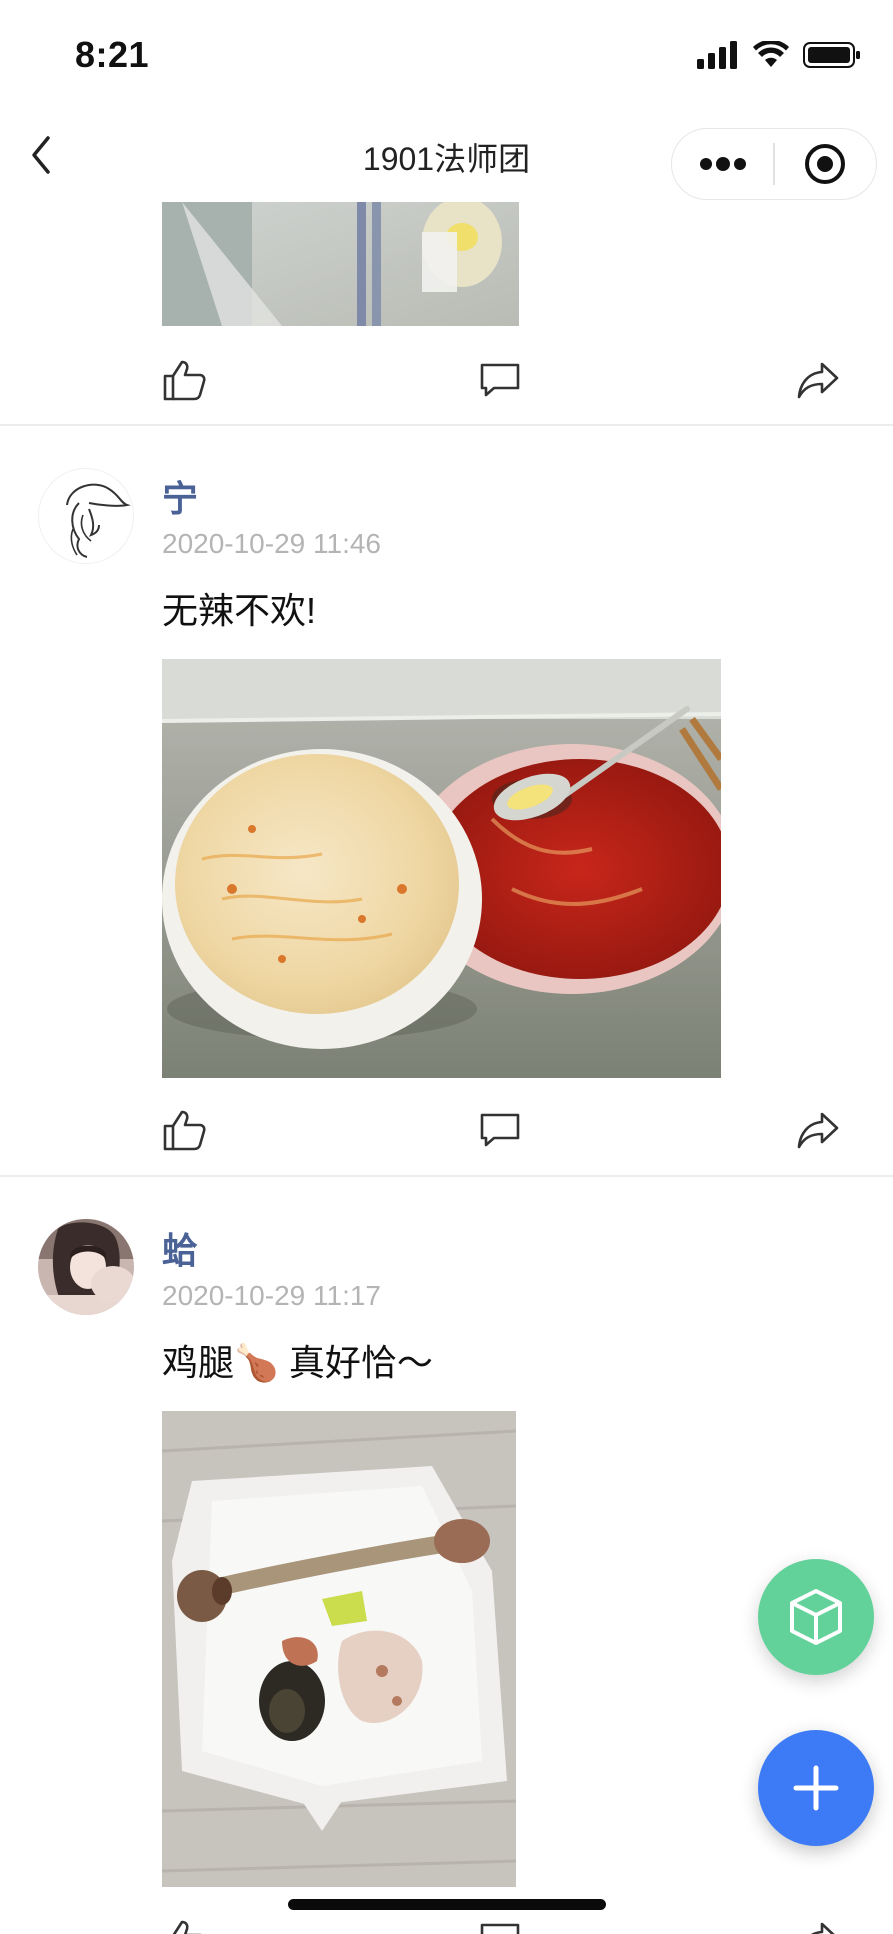 This screenshot has width=893, height=1934. I want to click on post-text-part: 真好恰～, so click(355, 1362).